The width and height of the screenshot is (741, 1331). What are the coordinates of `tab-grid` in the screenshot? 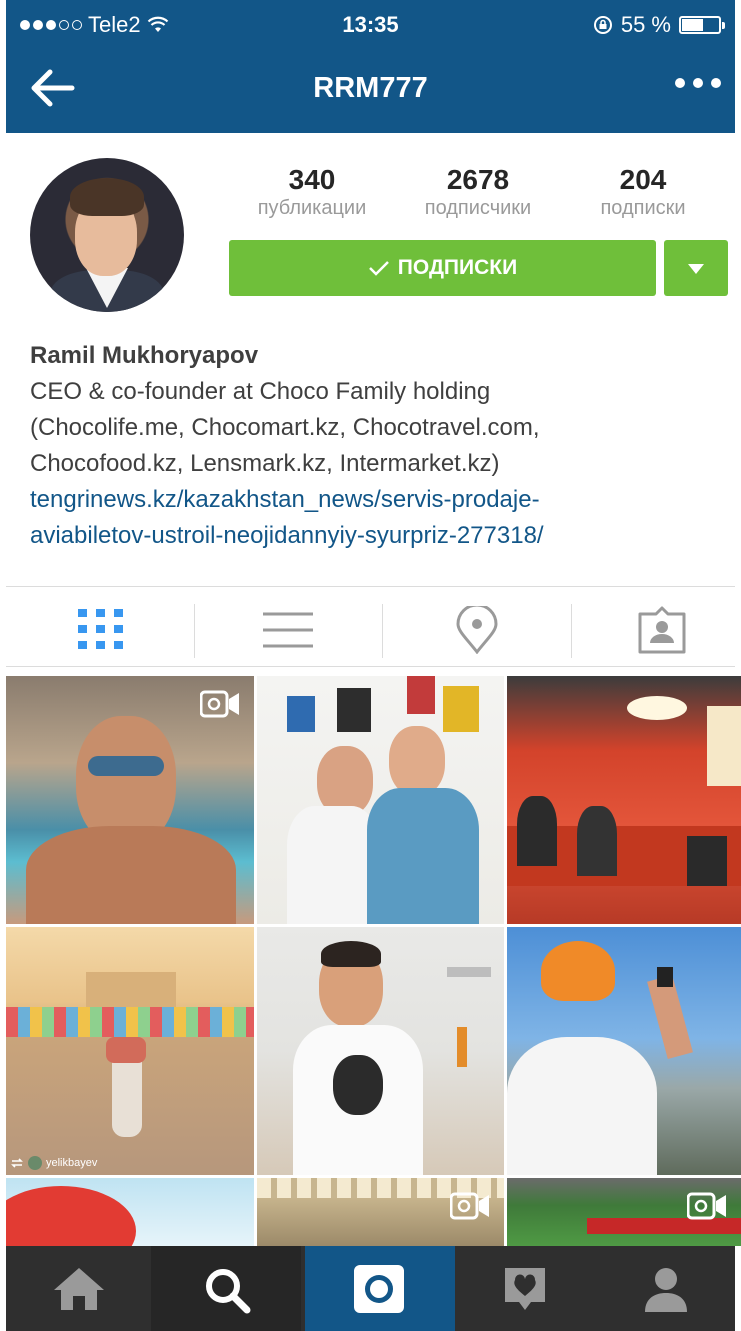 It's located at (100, 629).